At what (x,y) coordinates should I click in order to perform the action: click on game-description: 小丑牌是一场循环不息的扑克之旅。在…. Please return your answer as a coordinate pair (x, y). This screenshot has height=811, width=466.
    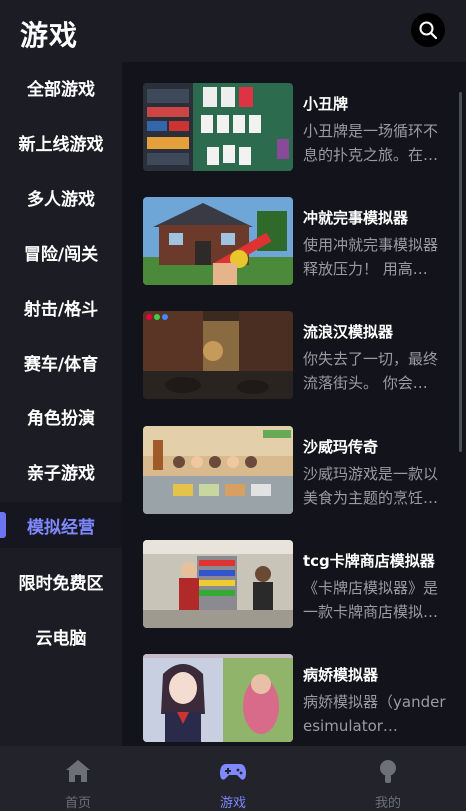
    Looking at the image, I should click on (371, 143).